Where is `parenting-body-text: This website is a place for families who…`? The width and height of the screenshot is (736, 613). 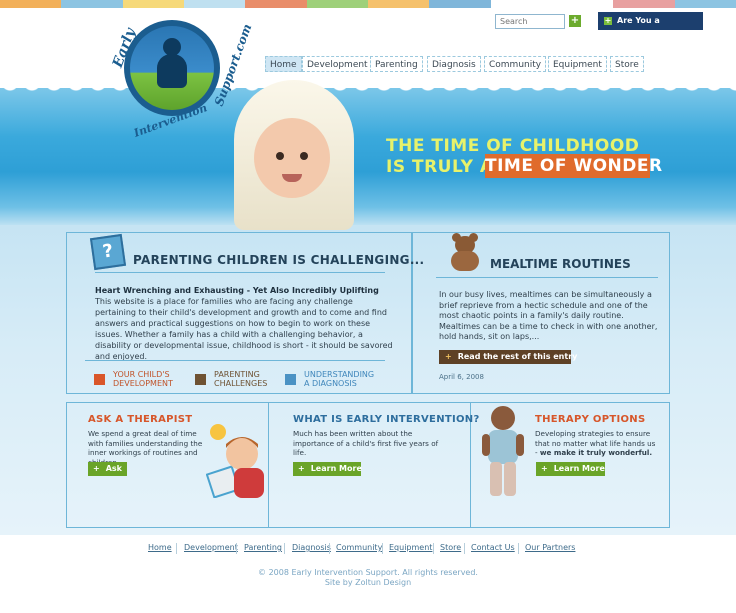 parenting-body-text: This website is a place for families who… is located at coordinates (244, 329).